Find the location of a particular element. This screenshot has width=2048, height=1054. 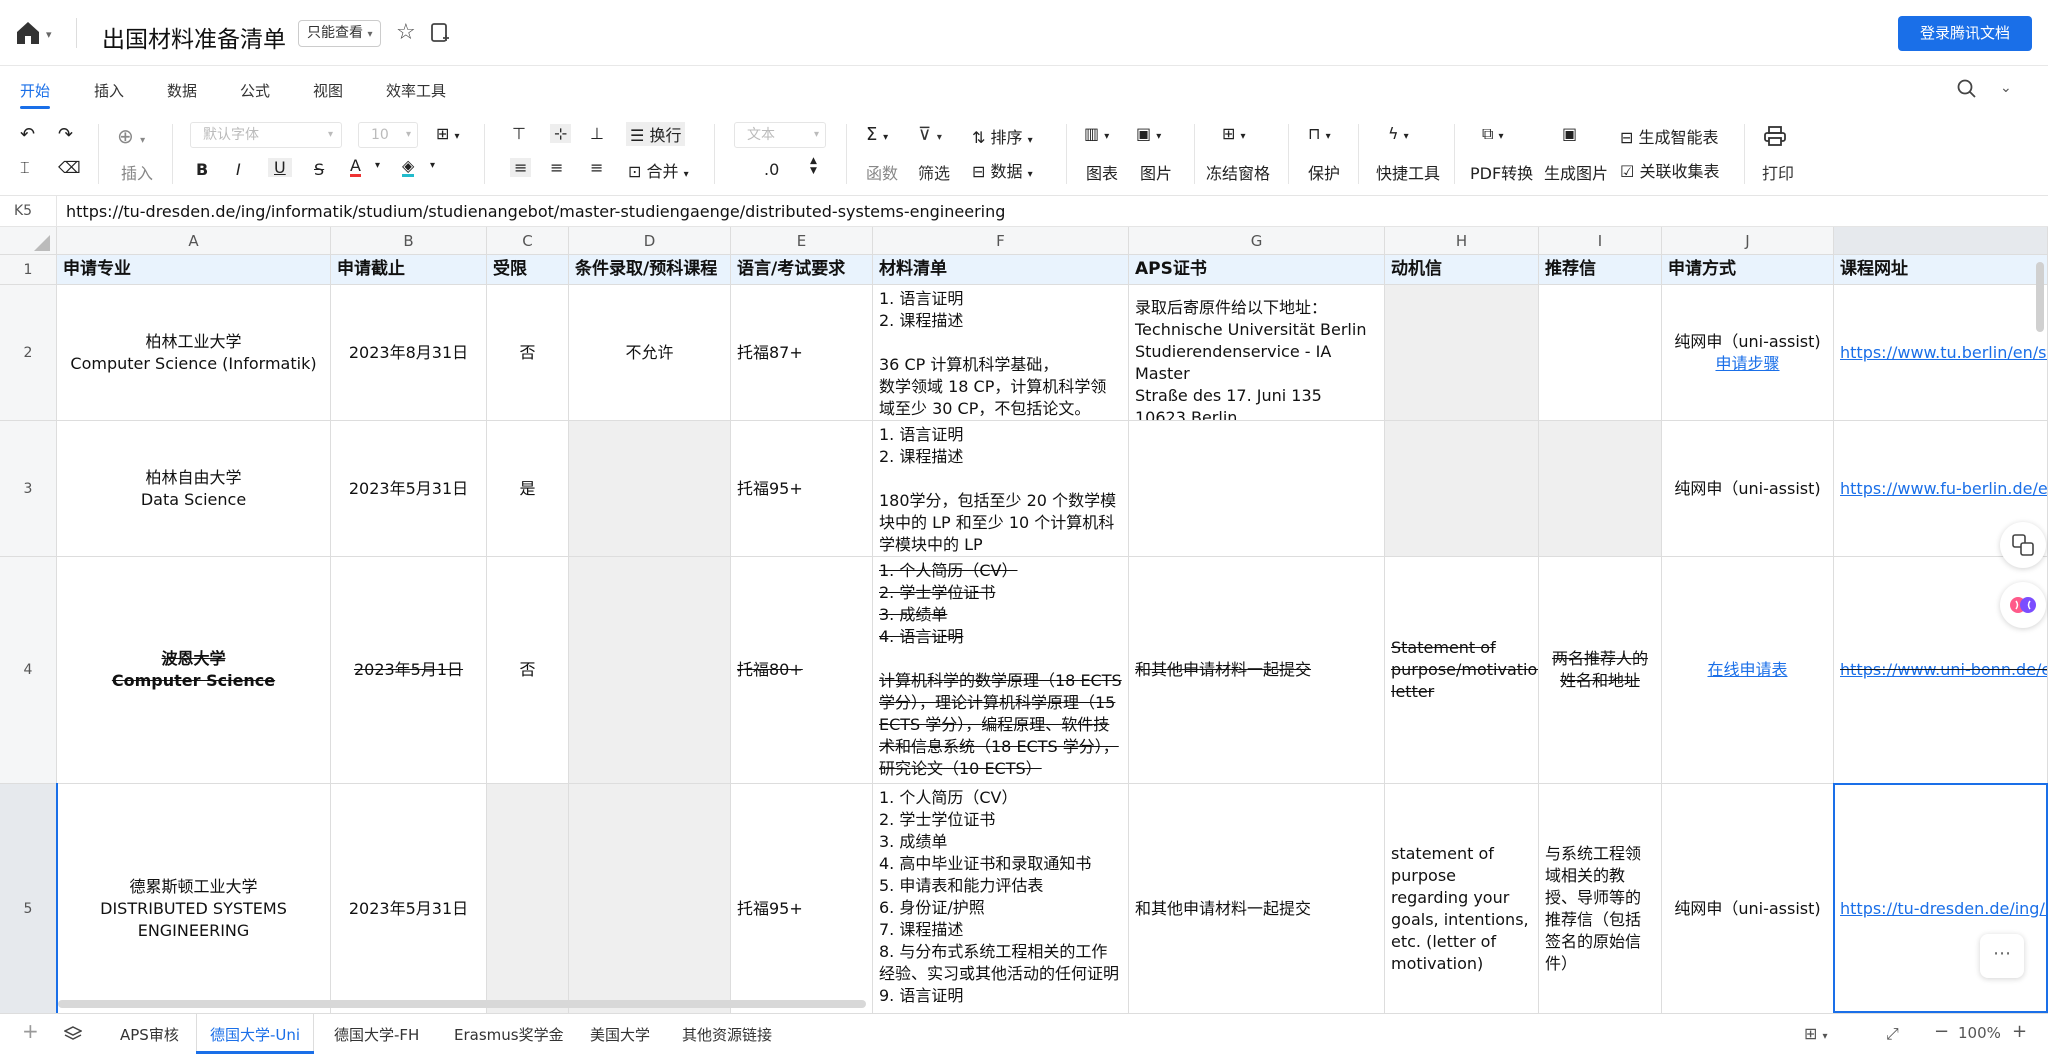

fullscreen-icon: ⤢ is located at coordinates (1892, 1034).